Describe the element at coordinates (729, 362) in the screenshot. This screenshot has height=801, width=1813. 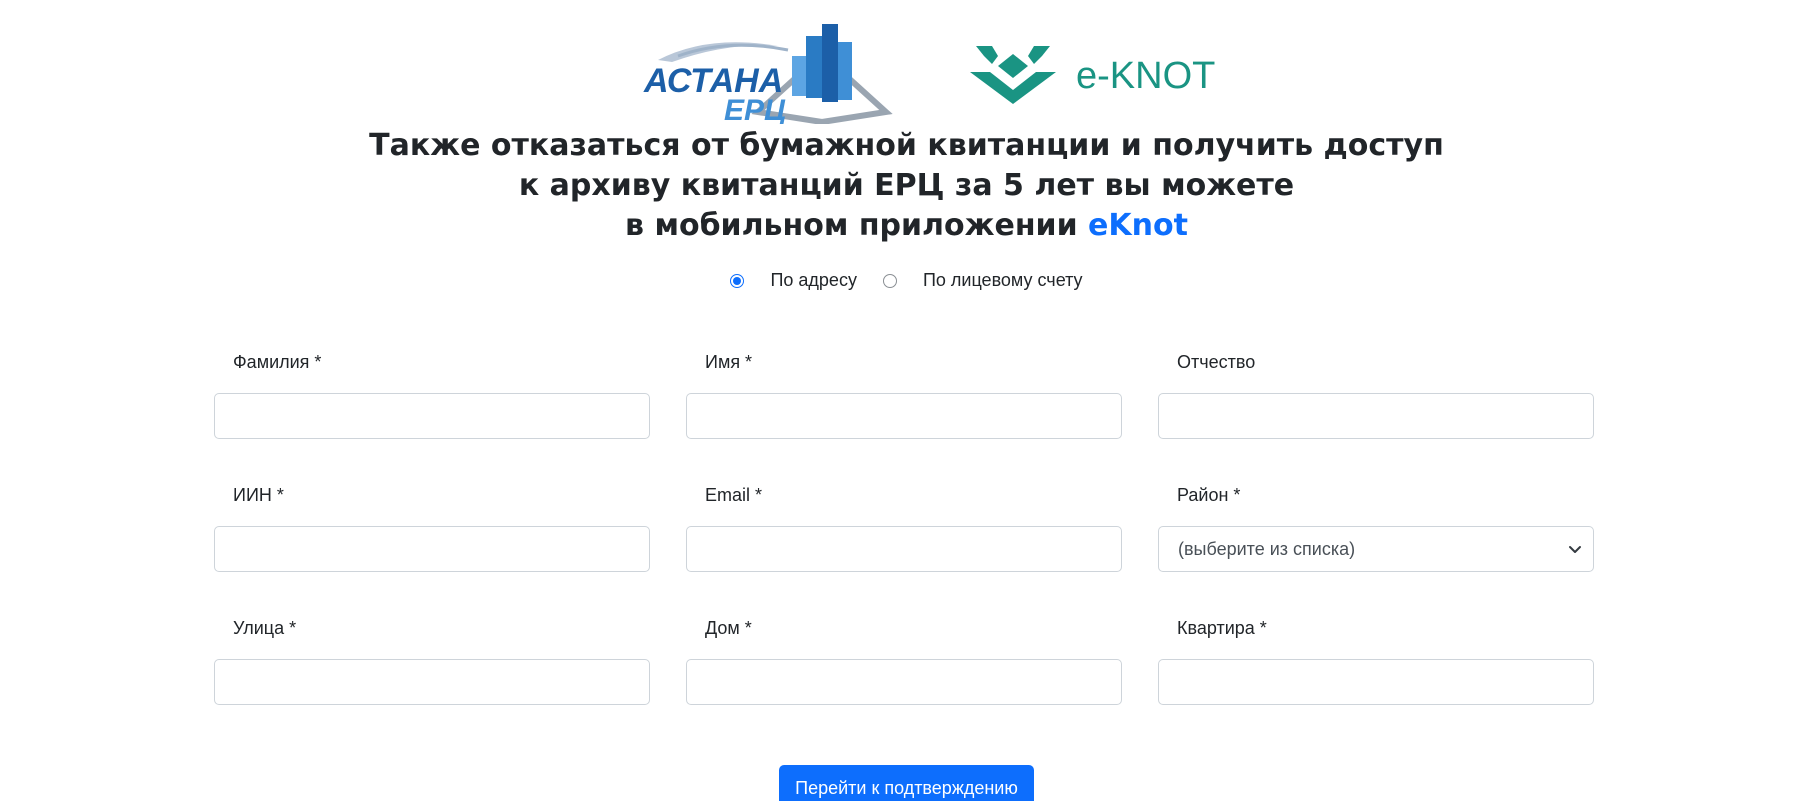
I see `name-label: Имя *` at that location.